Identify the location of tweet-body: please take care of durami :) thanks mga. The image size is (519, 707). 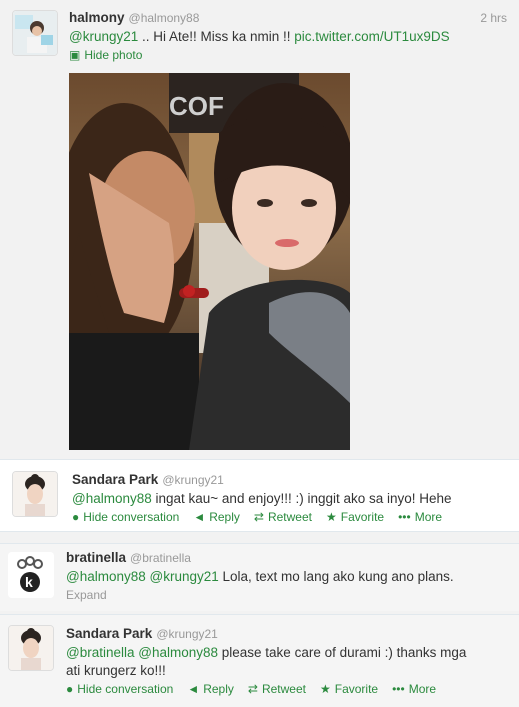
(342, 652).